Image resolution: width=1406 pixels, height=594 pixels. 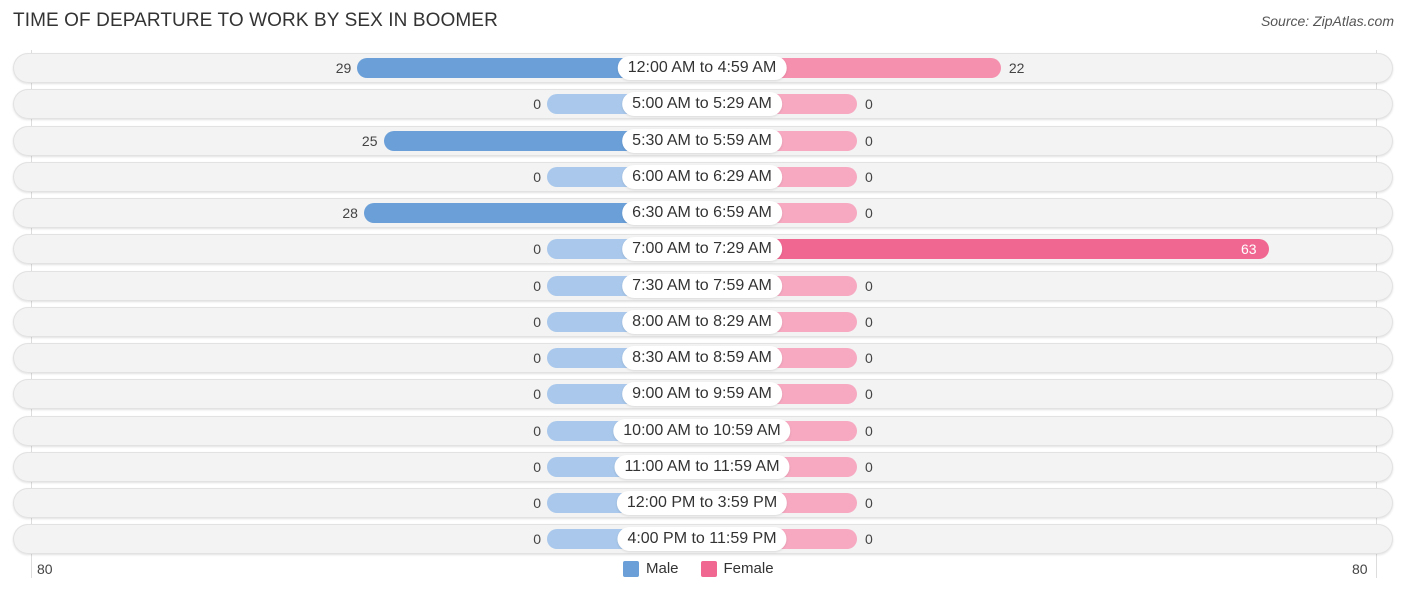 I want to click on category-label: 7:30 AM to 7:59 AM, so click(x=702, y=285).